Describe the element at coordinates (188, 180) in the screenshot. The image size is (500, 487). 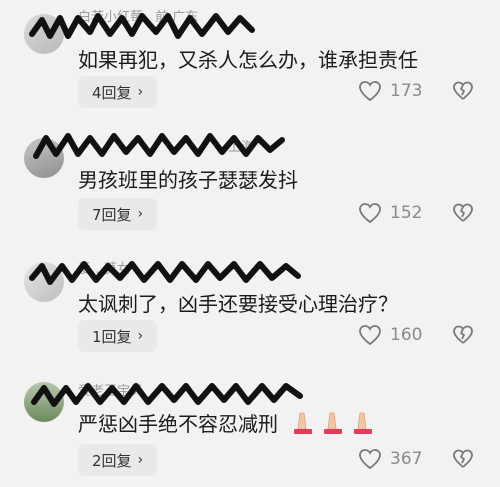
I see `comment-text: 男孩班里的孩子瑟瑟发抖` at that location.